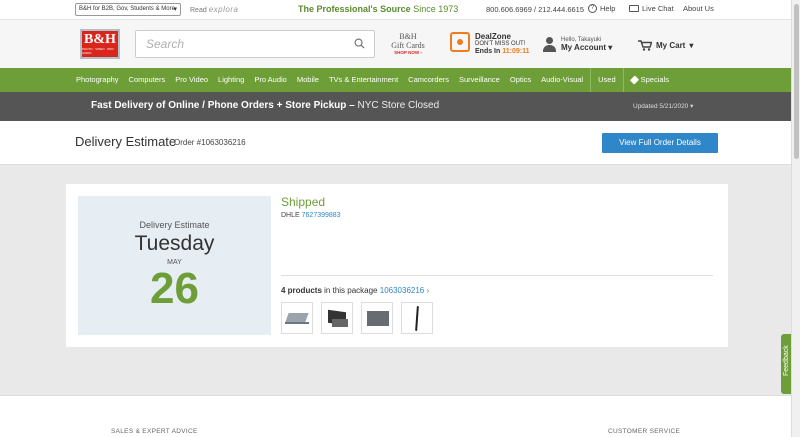 The image size is (800, 437). I want to click on price-tag-icon, so click(460, 42).